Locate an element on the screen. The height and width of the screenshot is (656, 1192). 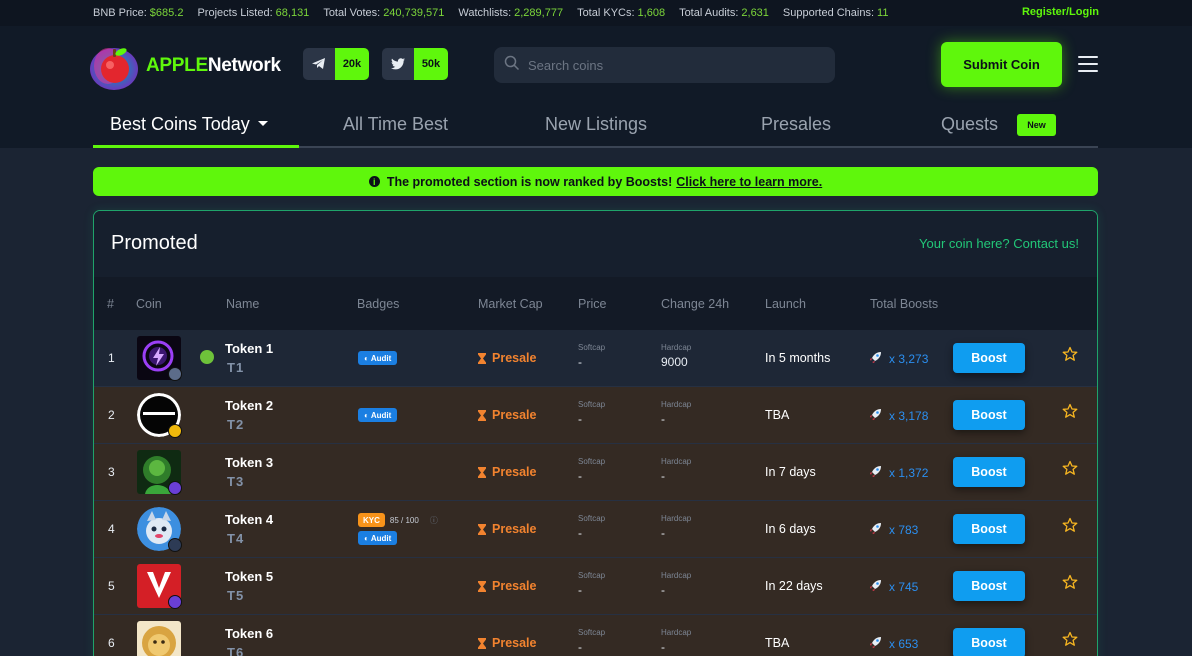
telegram-link: 20k is located at coordinates (336, 64).